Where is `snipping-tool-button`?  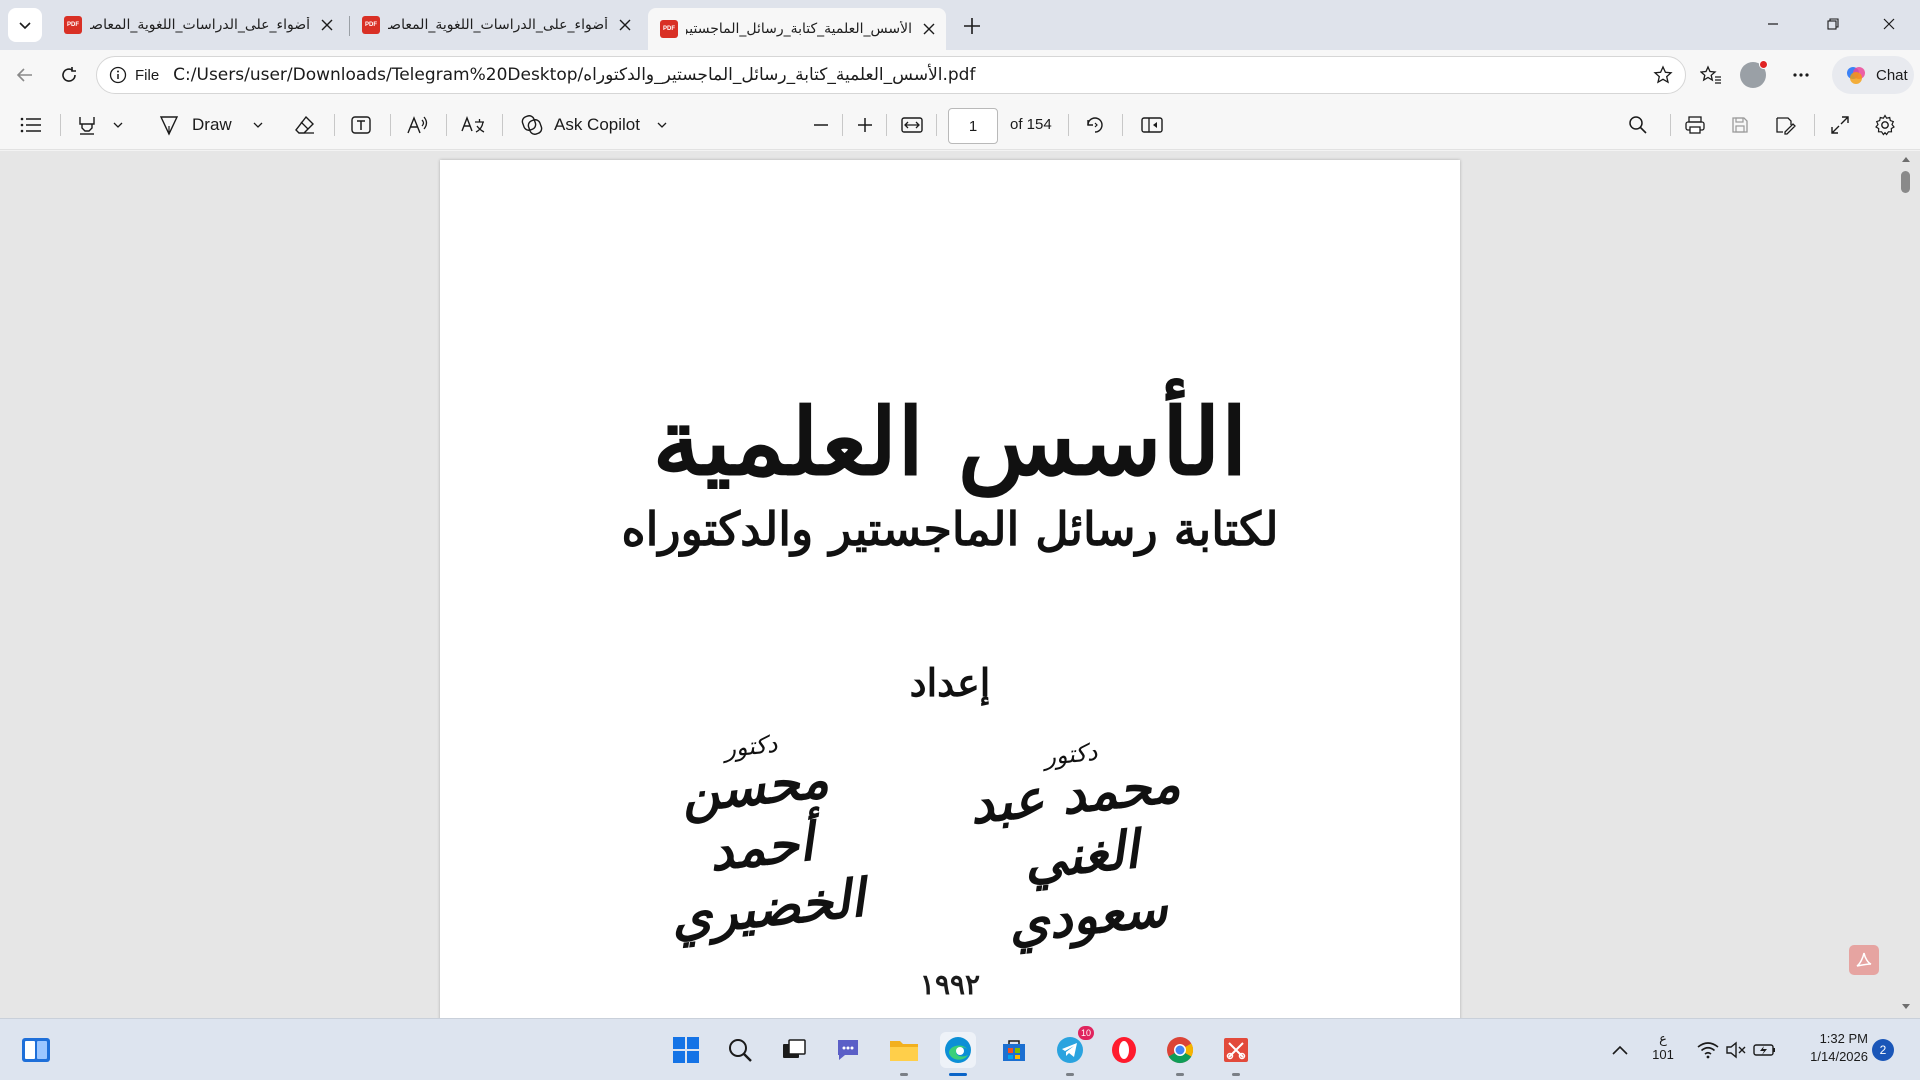 snipping-tool-button is located at coordinates (1236, 1054).